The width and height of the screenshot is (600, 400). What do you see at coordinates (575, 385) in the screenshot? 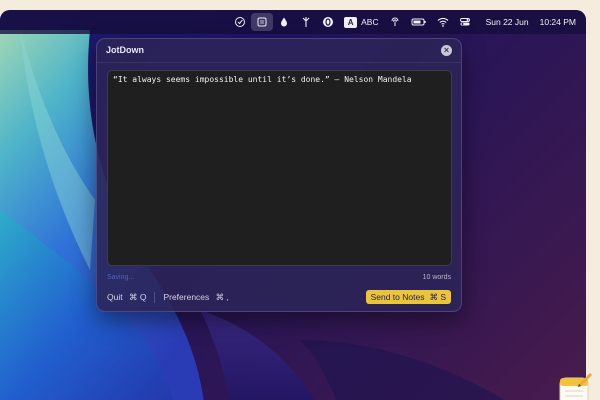
I see `notes-app-icon` at bounding box center [575, 385].